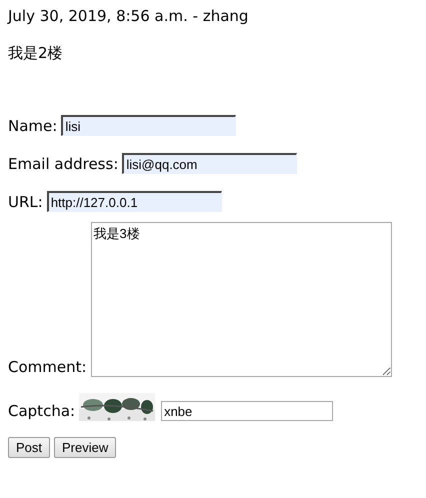 The image size is (426, 498). I want to click on input-field: http://127.0.0.1, so click(134, 201).